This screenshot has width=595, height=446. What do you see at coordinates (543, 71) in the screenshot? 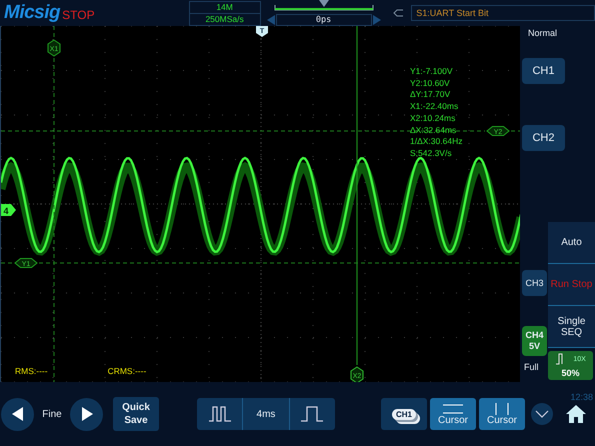
I see `channel-button: CH1` at bounding box center [543, 71].